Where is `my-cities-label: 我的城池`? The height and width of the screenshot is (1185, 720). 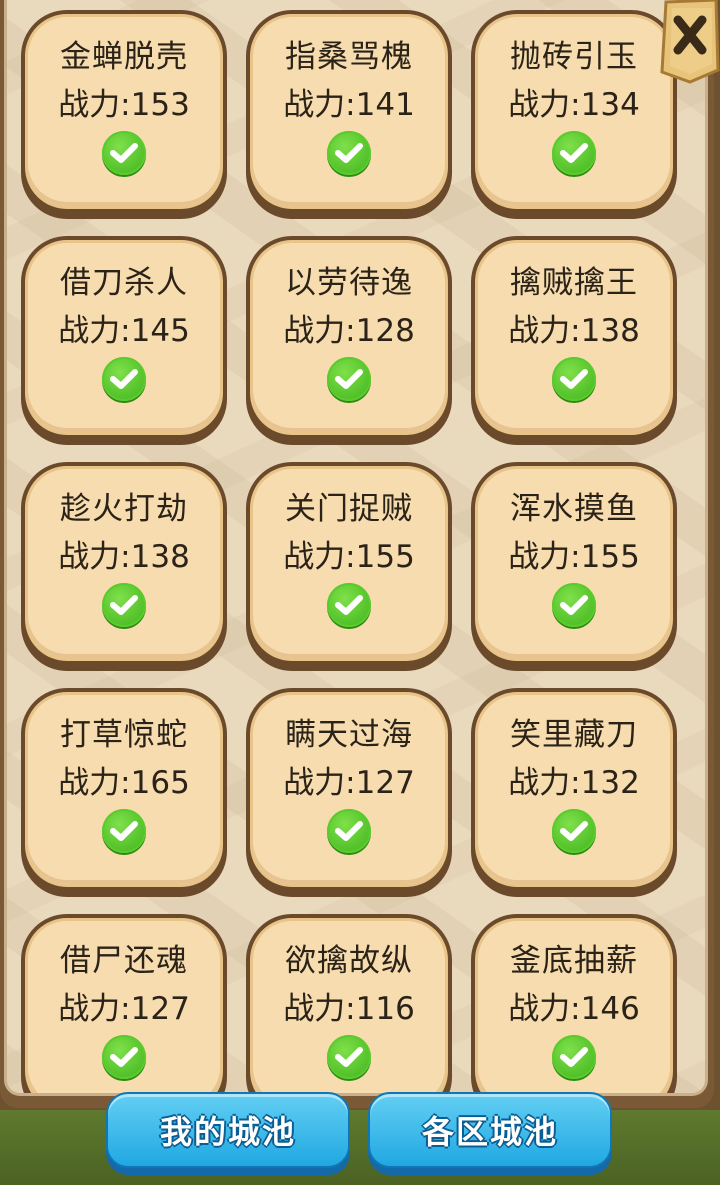 my-cities-label: 我的城池 is located at coordinates (227, 1132).